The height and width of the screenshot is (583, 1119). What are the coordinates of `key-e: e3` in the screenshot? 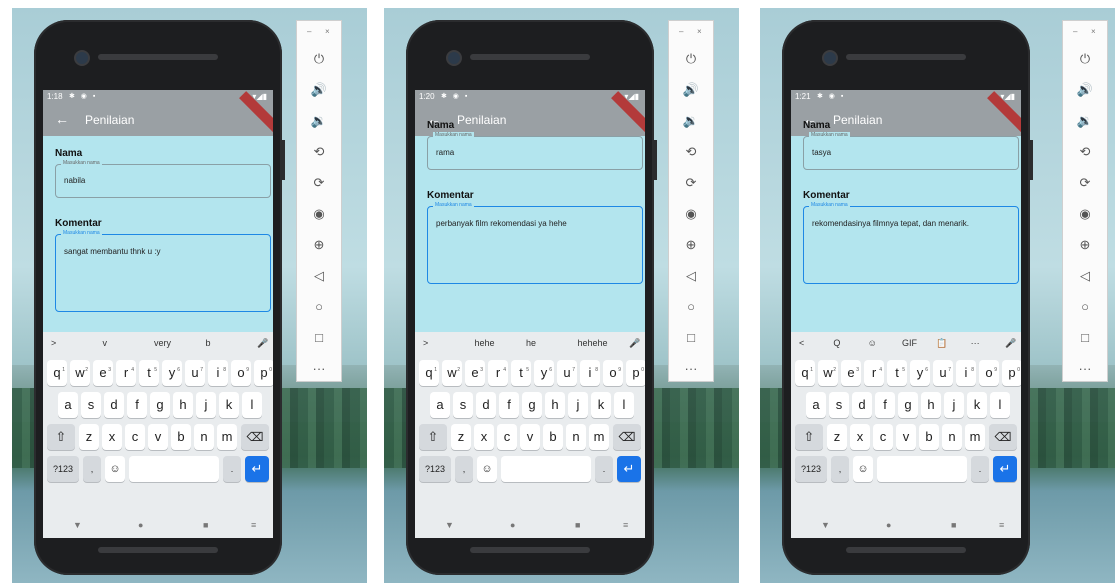 It's located at (103, 373).